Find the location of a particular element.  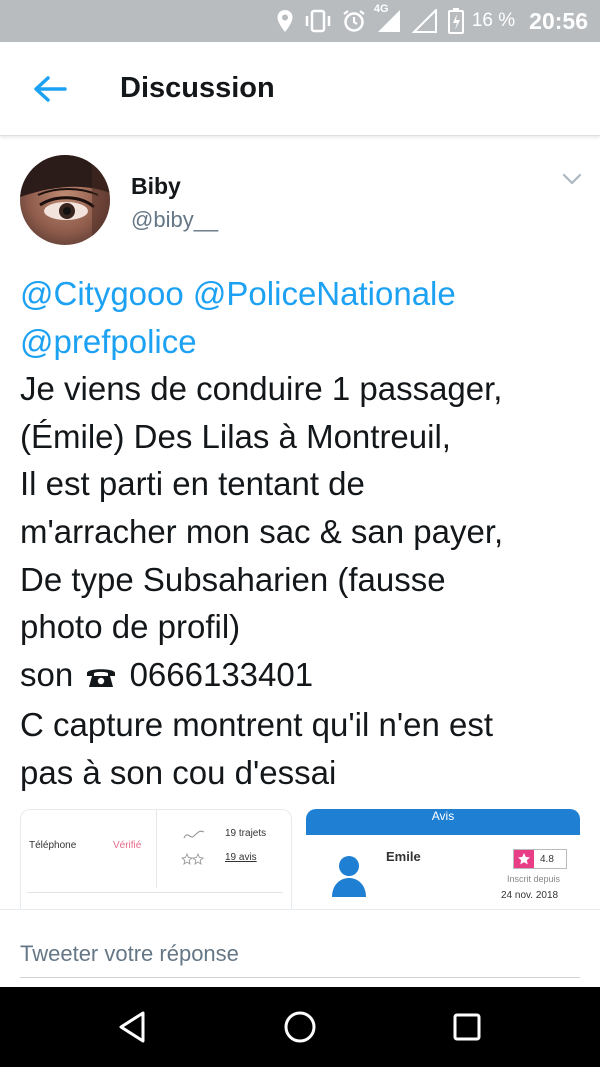

member-since-label: Inscrit depuis is located at coordinates (534, 879).